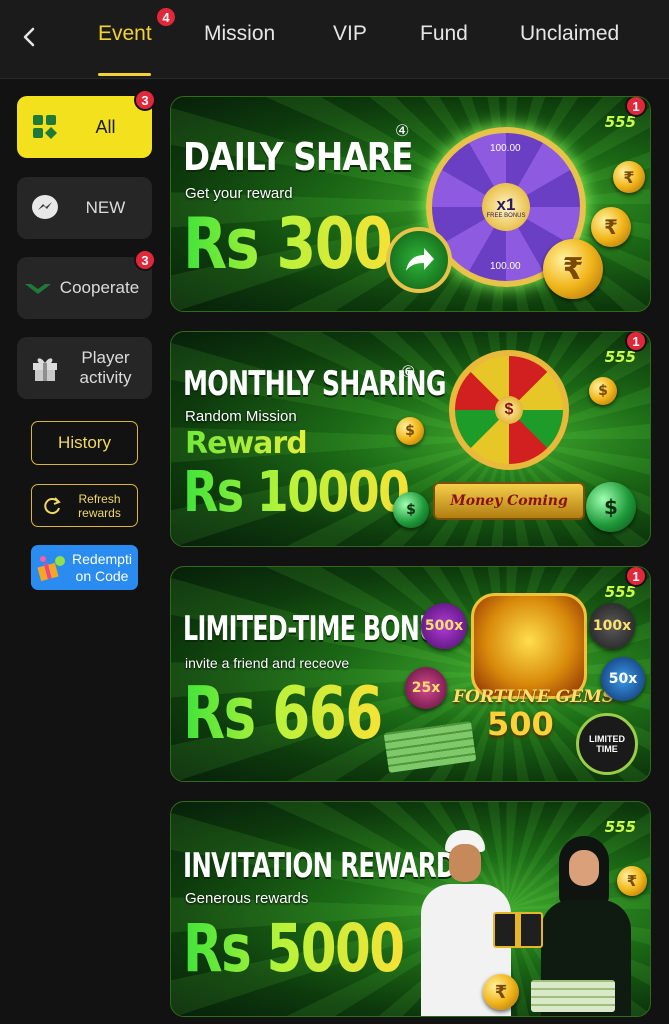  I want to click on stamp-label: LIMITED TIME, so click(607, 744).